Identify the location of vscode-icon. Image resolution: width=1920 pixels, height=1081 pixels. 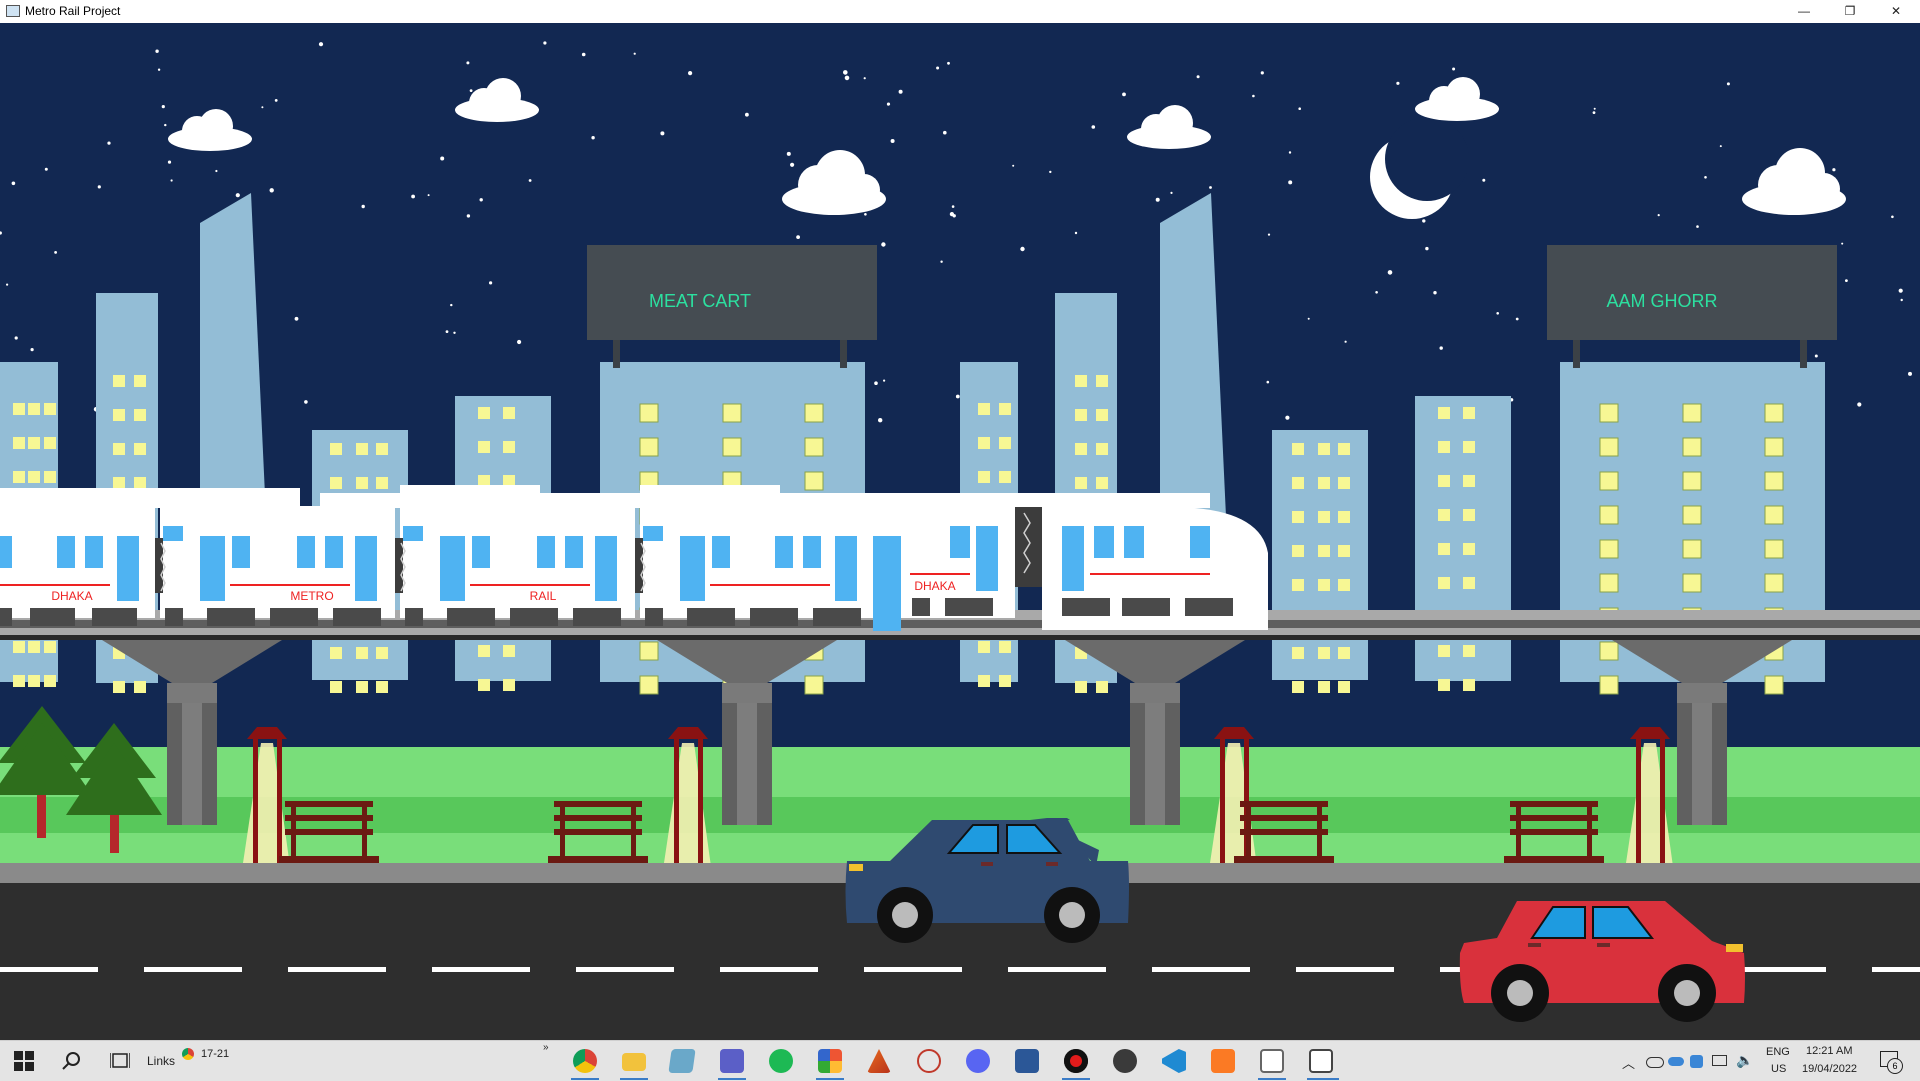
(1174, 1061).